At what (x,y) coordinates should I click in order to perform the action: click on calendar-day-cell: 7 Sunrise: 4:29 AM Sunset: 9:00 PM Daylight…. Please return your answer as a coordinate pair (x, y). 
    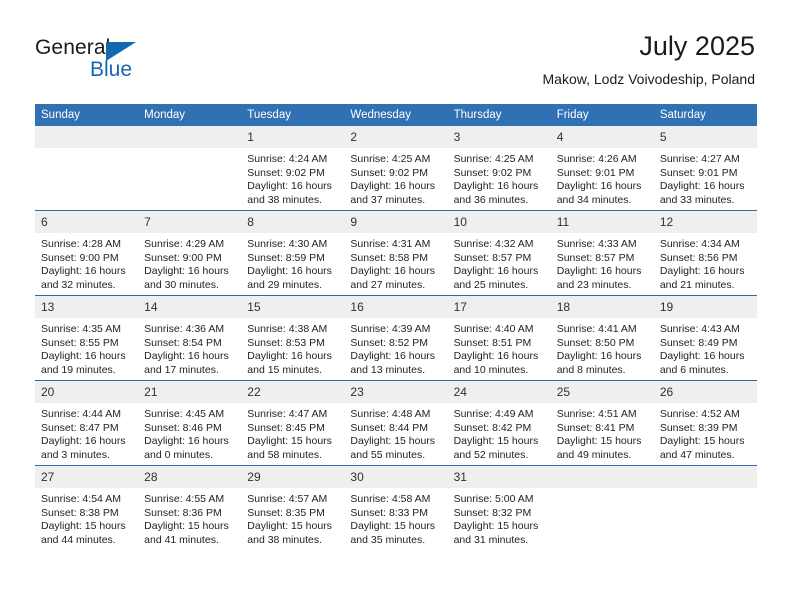
    Looking at the image, I should click on (190, 253).